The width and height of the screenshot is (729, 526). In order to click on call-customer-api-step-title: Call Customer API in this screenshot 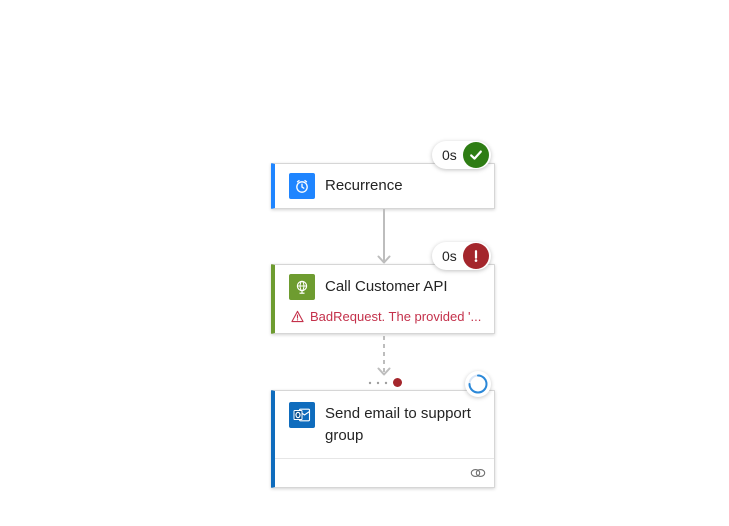, I will do `click(386, 286)`.